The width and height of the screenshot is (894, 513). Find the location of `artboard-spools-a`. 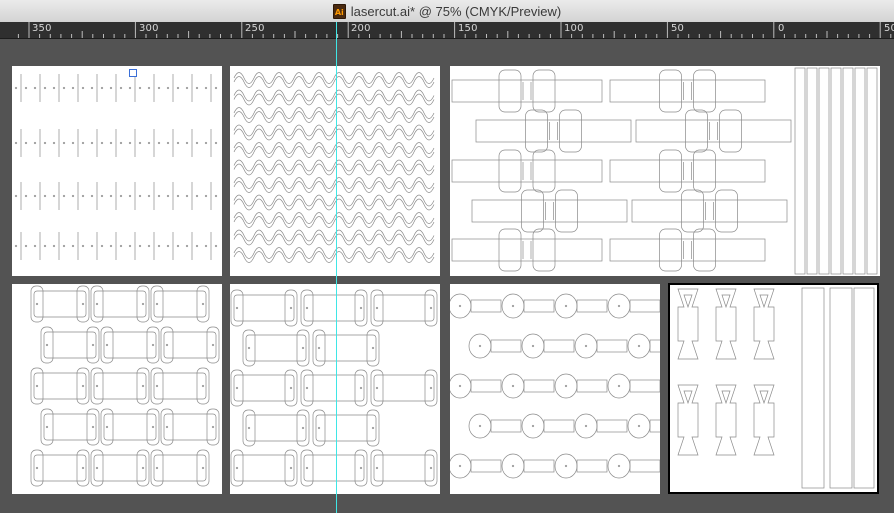

artboard-spools-a is located at coordinates (117, 389).